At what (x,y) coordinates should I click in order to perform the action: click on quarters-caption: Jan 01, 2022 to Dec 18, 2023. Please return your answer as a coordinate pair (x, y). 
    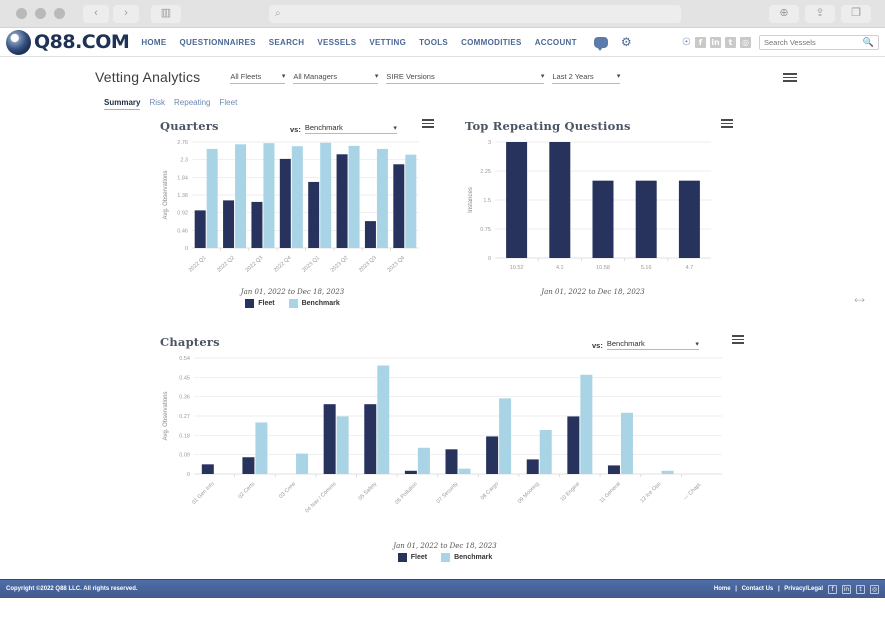
    Looking at the image, I should click on (292, 292).